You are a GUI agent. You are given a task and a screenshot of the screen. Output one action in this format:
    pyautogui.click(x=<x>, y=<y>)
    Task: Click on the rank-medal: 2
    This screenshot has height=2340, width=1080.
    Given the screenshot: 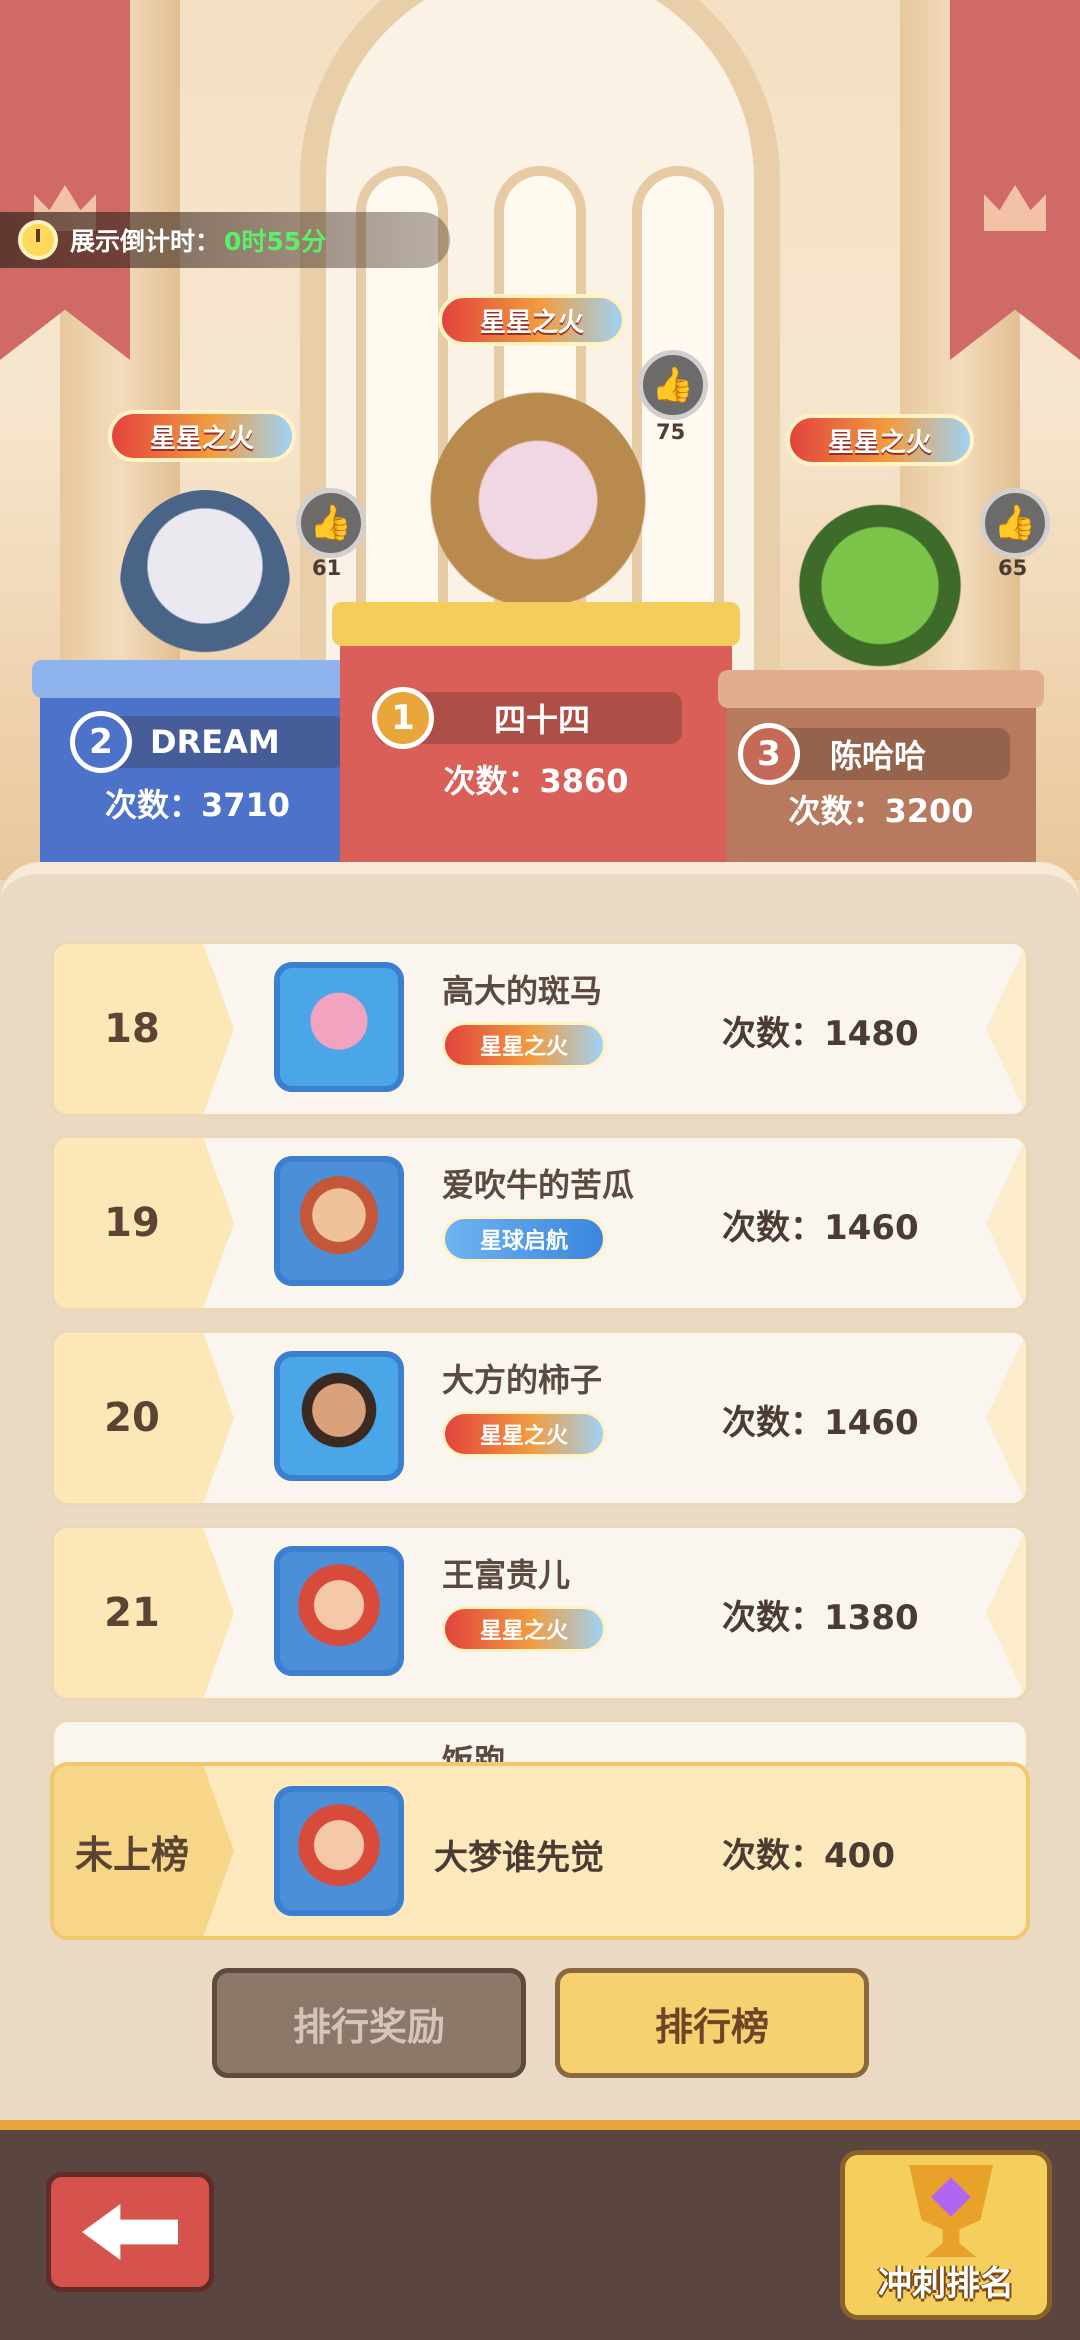 What is the action you would take?
    pyautogui.click(x=101, y=742)
    